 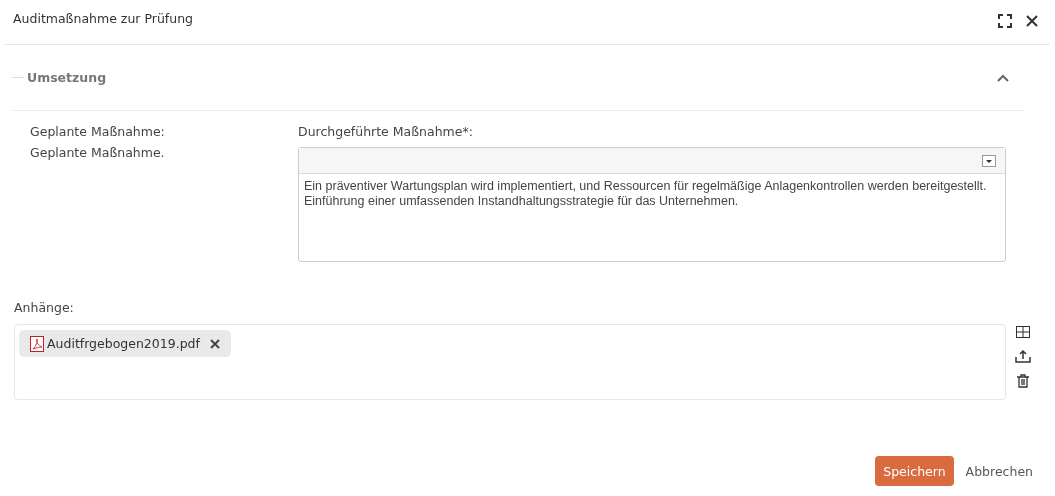 What do you see at coordinates (98, 131) in the screenshot?
I see `planned-label: Geplante Maßnahme:` at bounding box center [98, 131].